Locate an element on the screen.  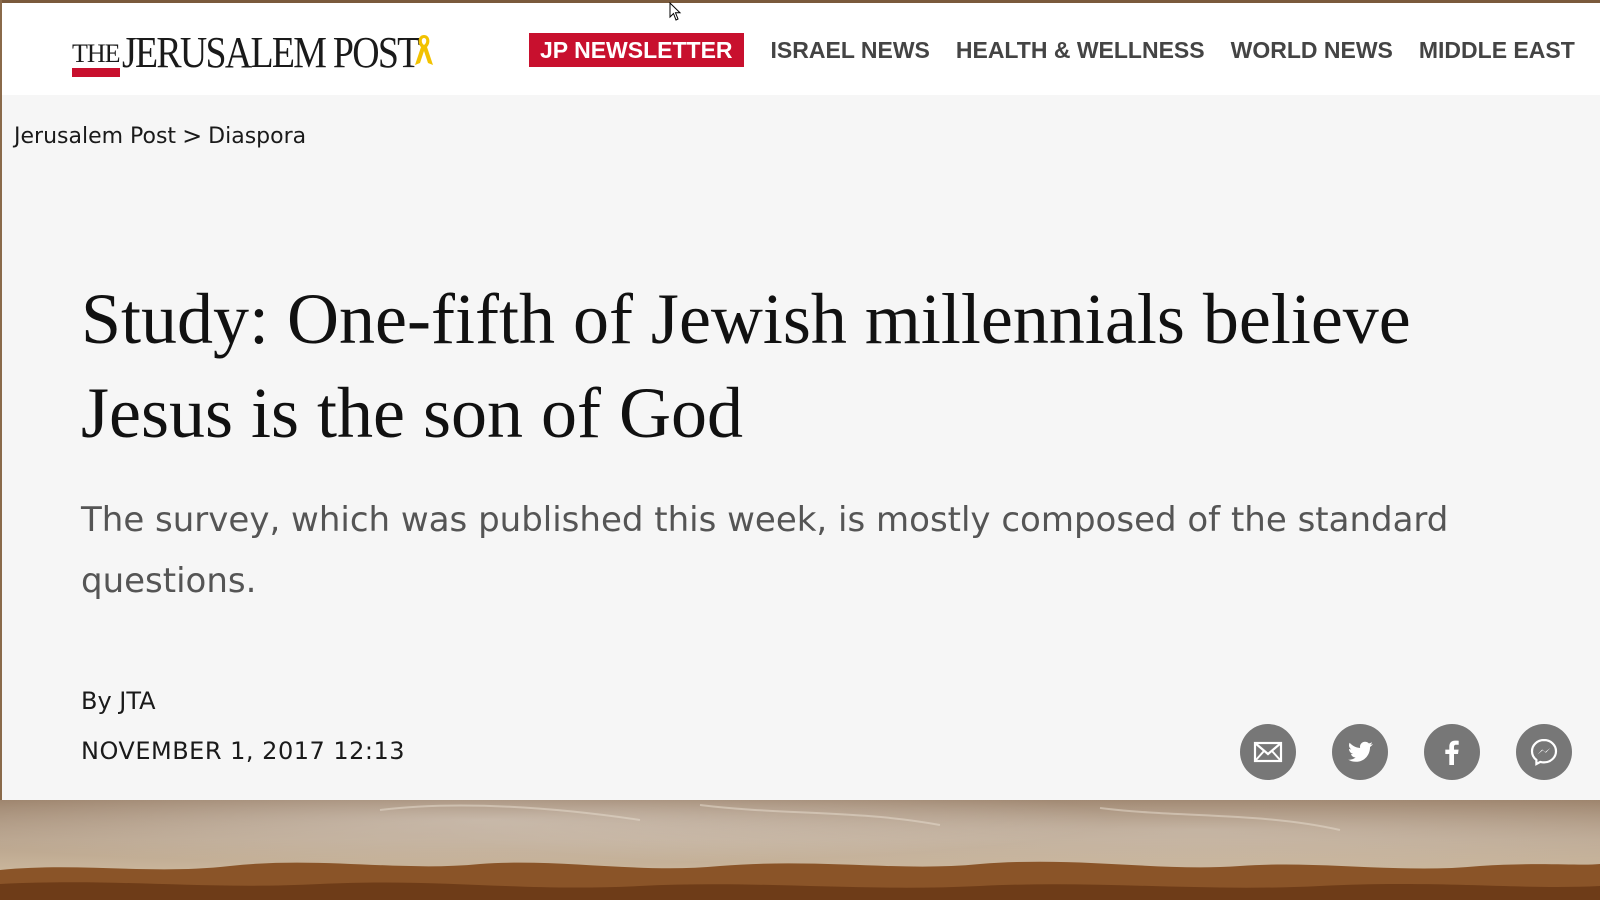
share-messenger-button is located at coordinates (1544, 752).